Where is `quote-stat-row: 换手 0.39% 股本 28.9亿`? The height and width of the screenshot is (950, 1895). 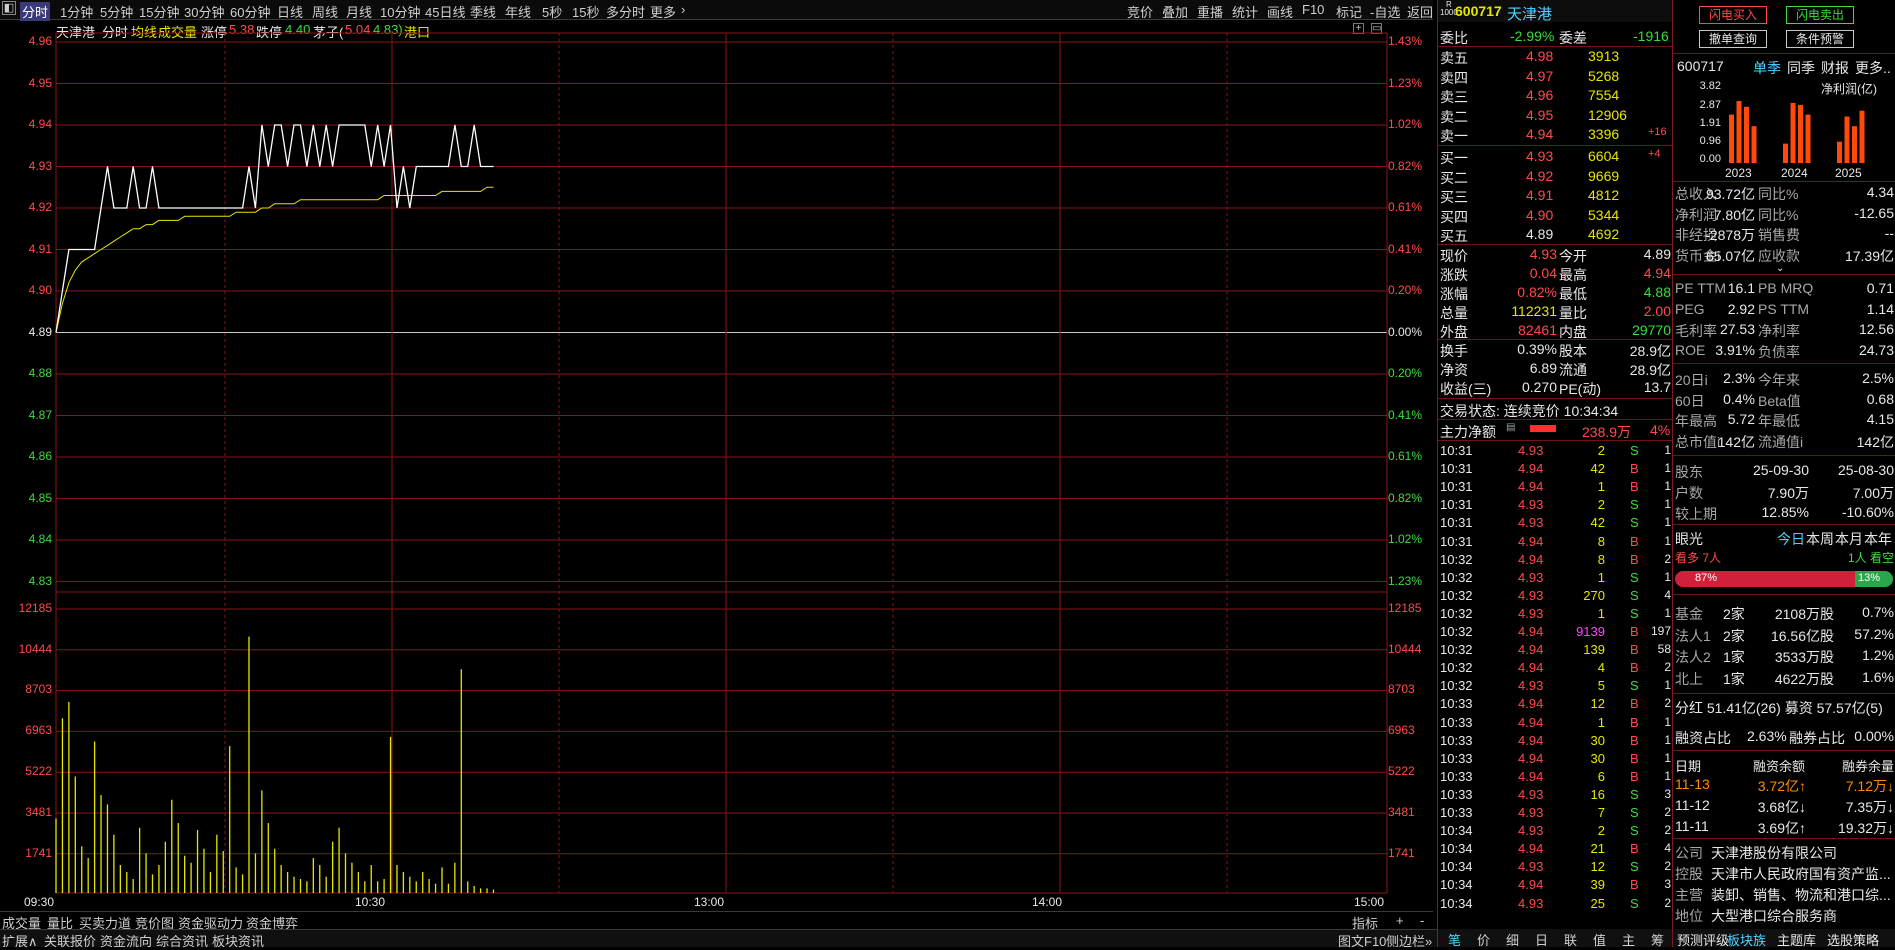
quote-stat-row: 换手 0.39% 股本 28.9亿 is located at coordinates (1555, 349).